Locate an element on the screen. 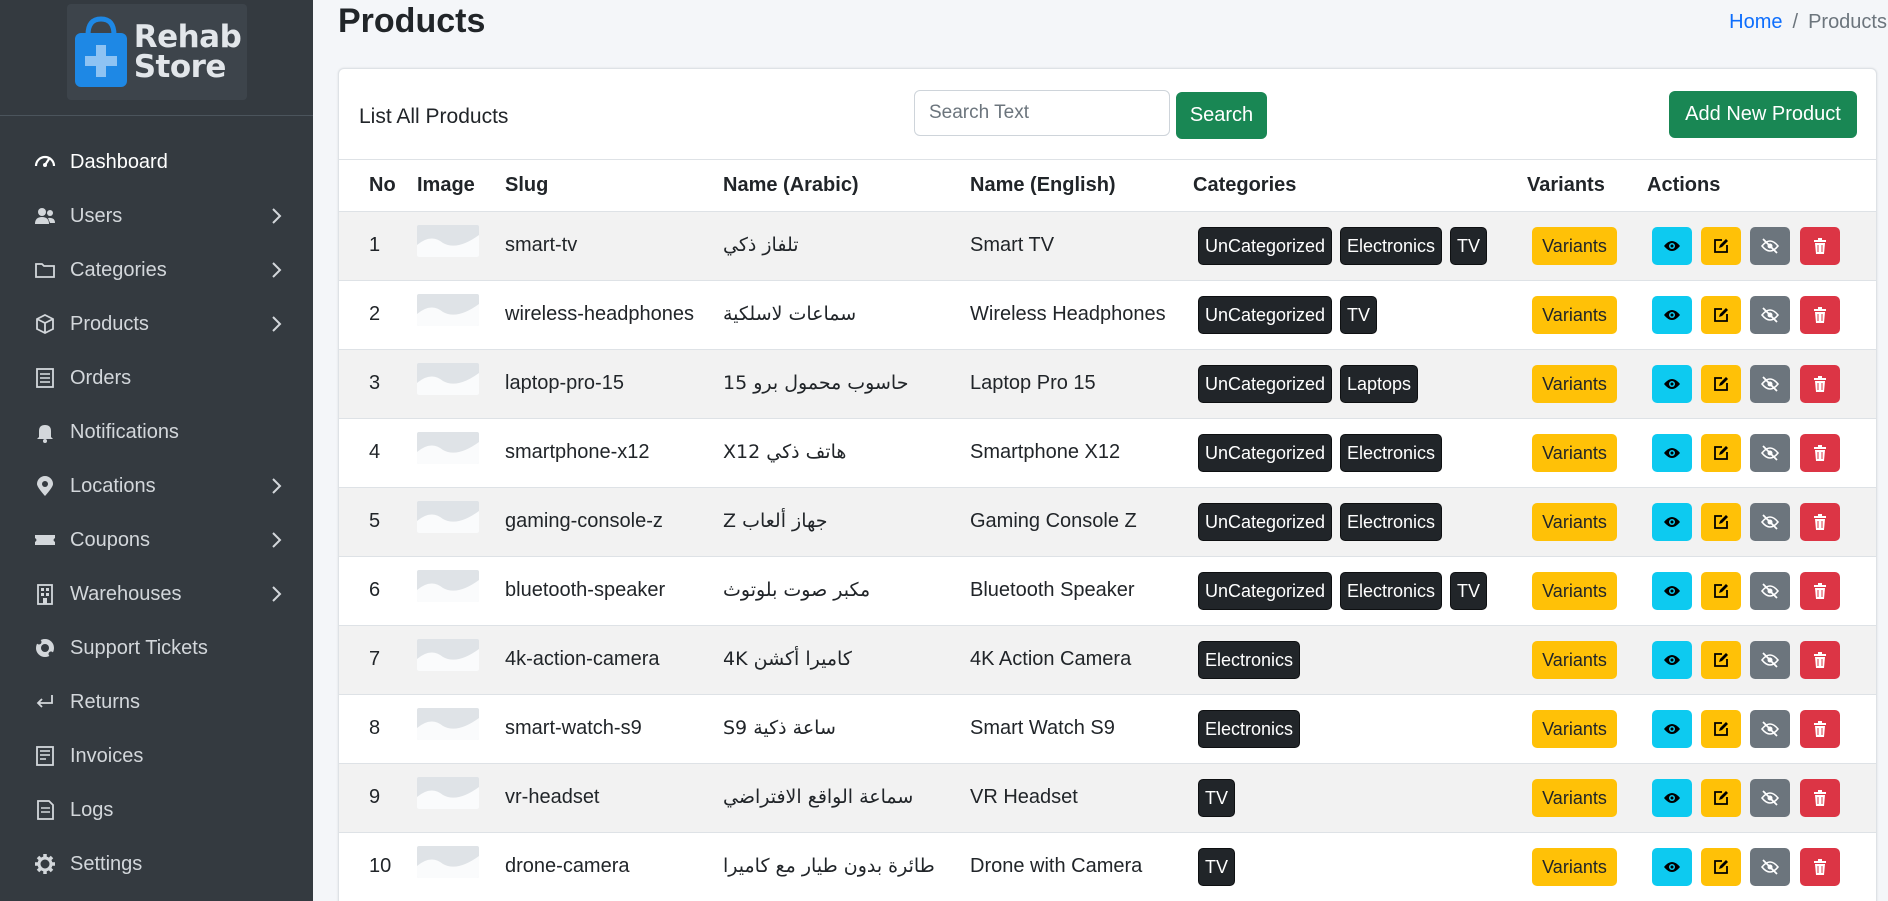  trash-icon is located at coordinates (1820, 591).